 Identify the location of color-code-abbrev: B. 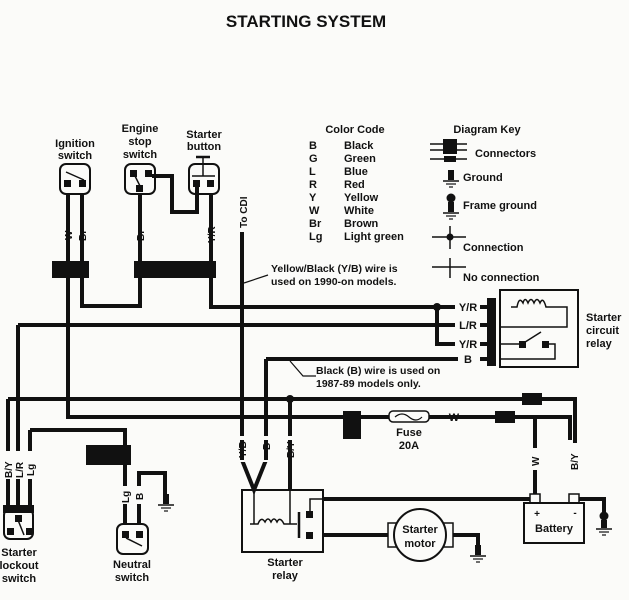
(313, 146).